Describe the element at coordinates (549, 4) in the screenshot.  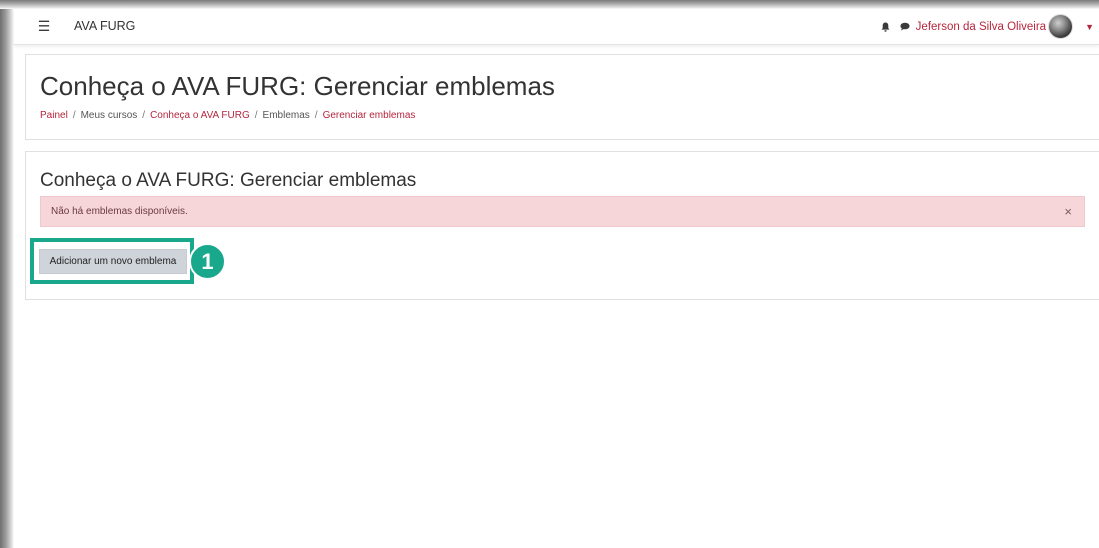
I see `screenshot-shadow-top` at that location.